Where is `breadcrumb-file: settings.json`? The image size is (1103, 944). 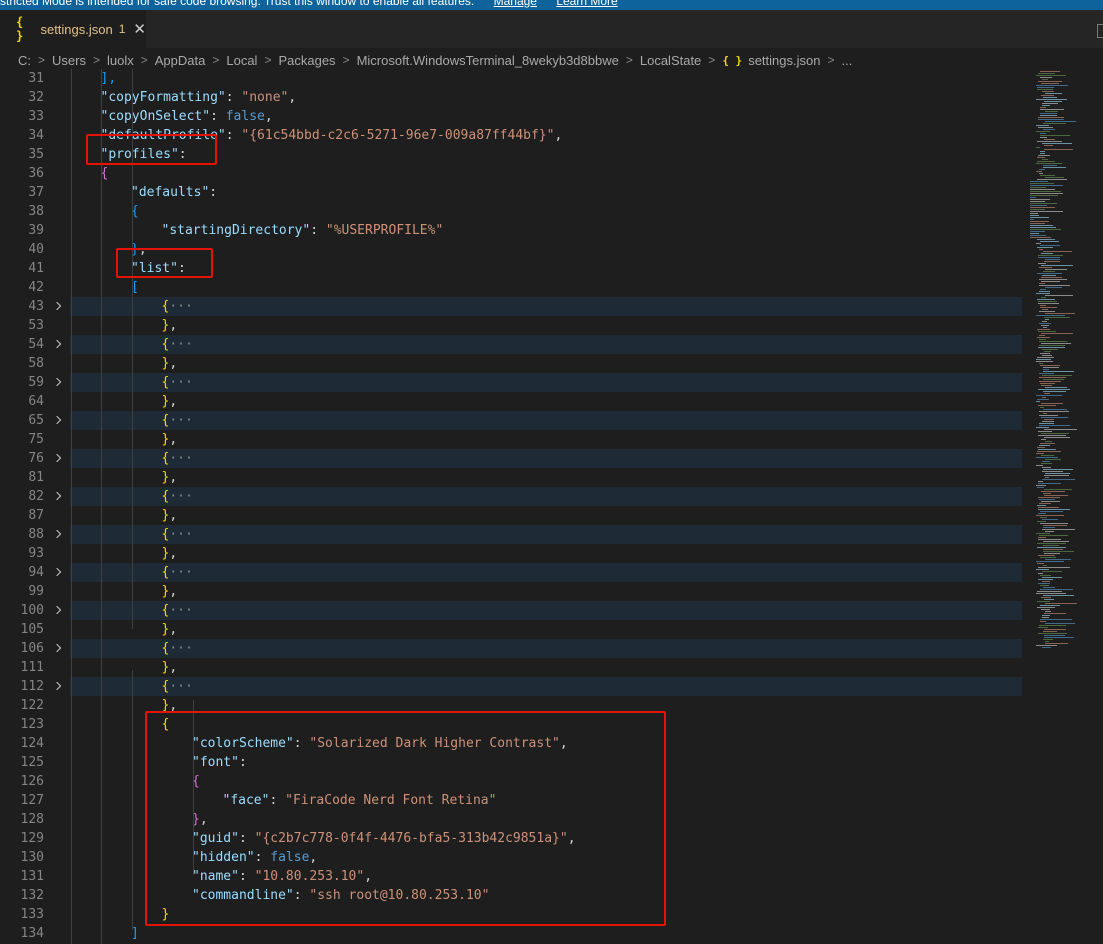 breadcrumb-file: settings.json is located at coordinates (784, 60).